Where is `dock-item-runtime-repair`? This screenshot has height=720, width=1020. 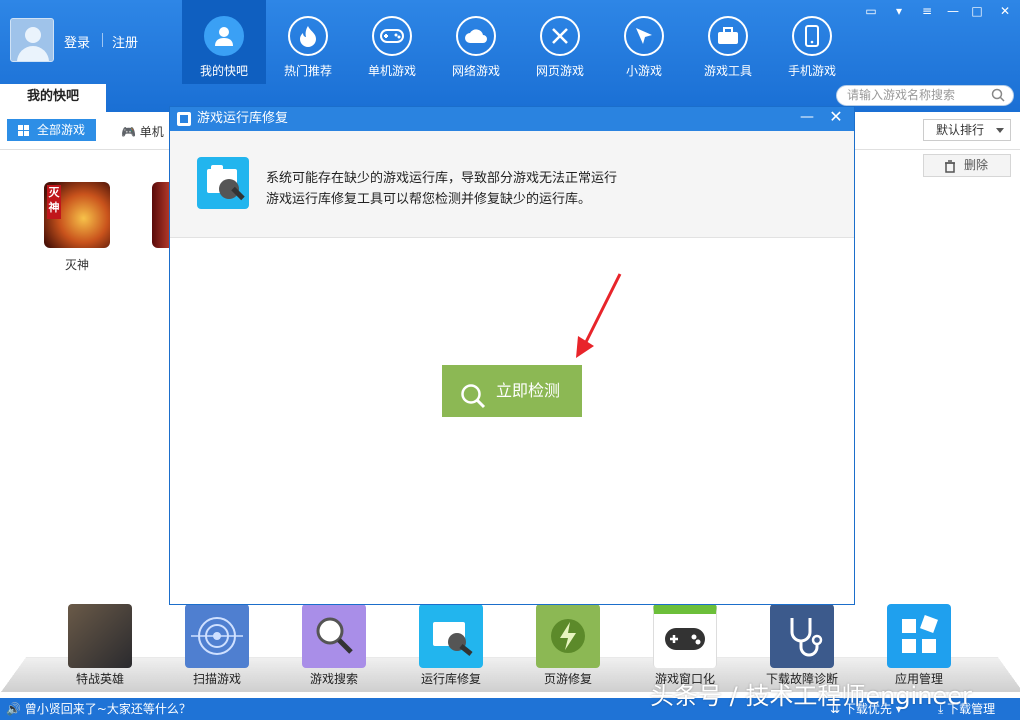 dock-item-runtime-repair is located at coordinates (451, 636).